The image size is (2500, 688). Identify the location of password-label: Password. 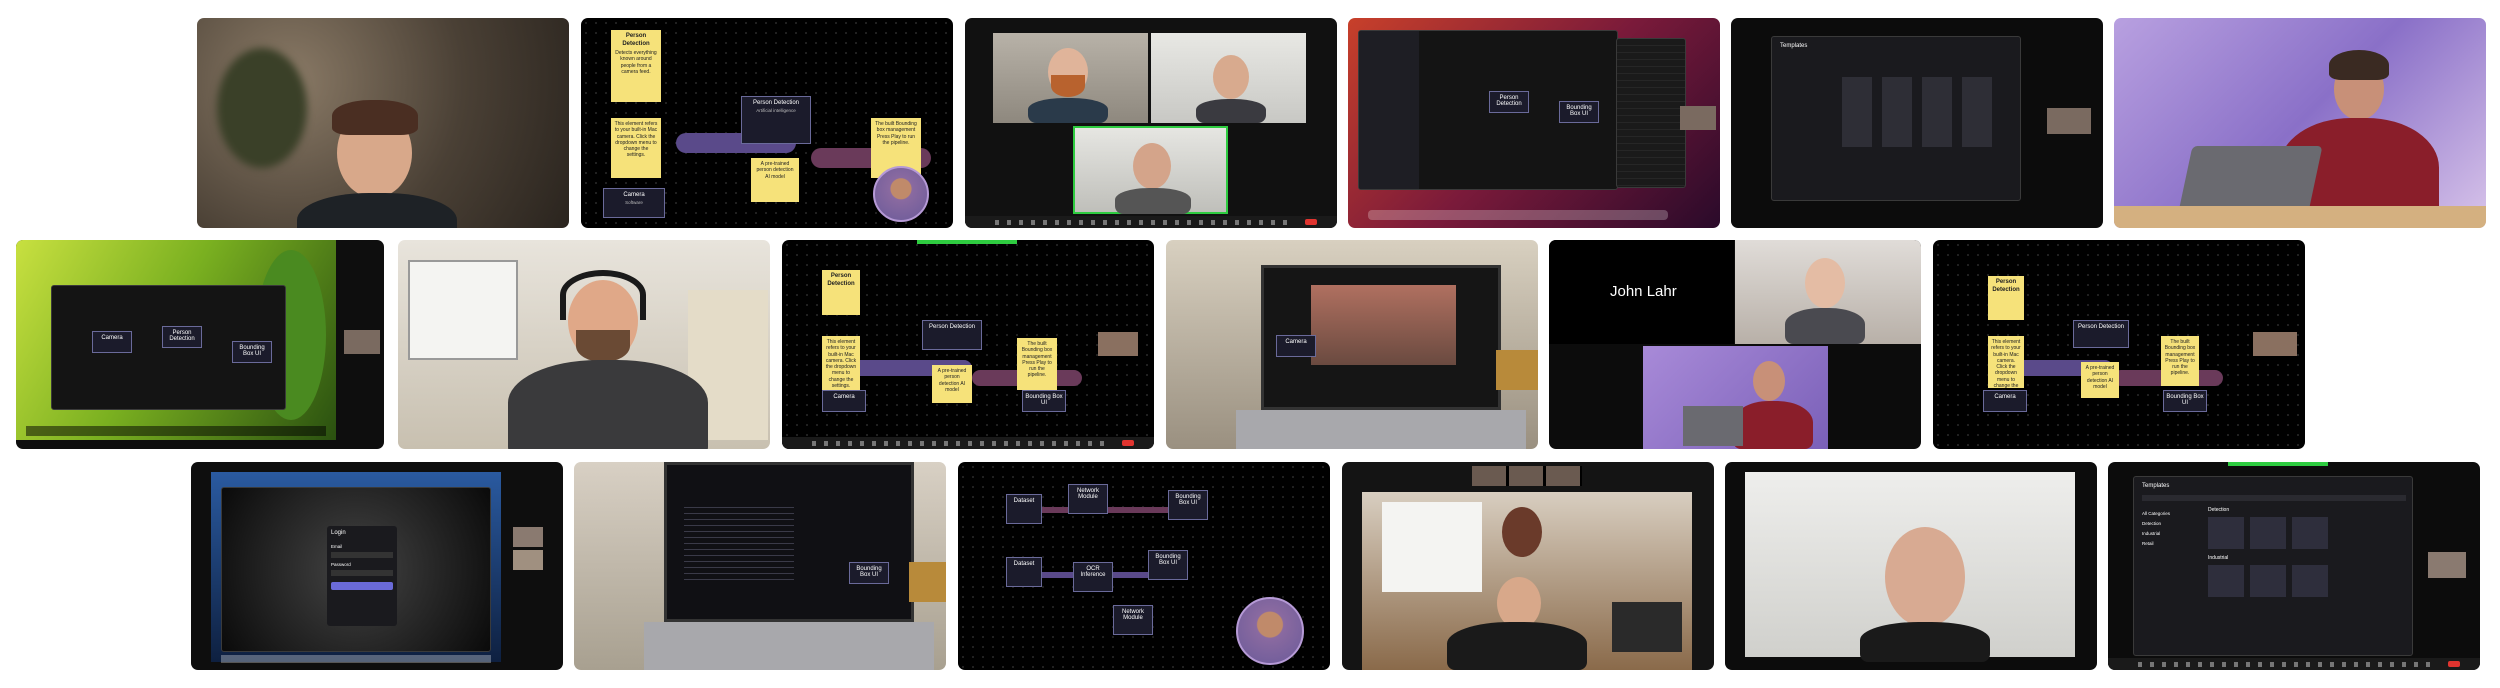
(341, 564).